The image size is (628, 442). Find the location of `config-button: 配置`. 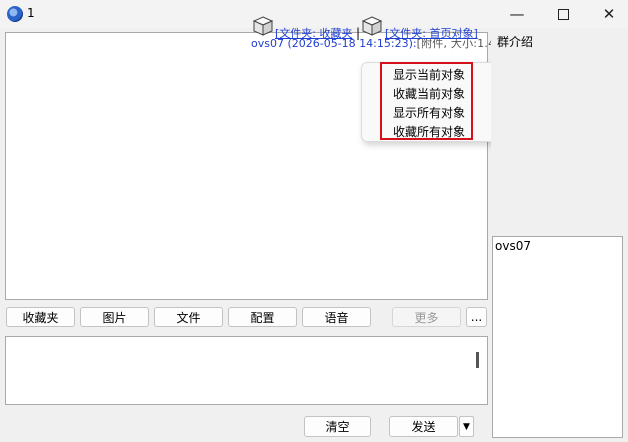

config-button: 配置 is located at coordinates (262, 317).